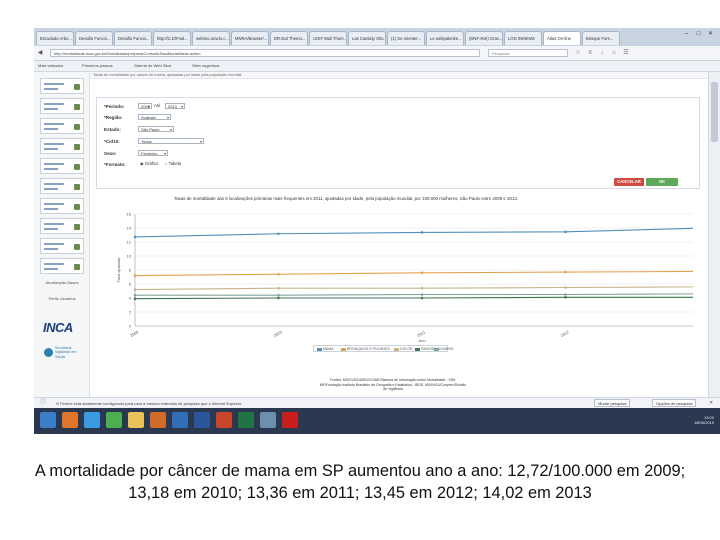 The width and height of the screenshot is (720, 540). I want to click on search-options-button: Opções de pesquisa, so click(674, 403).